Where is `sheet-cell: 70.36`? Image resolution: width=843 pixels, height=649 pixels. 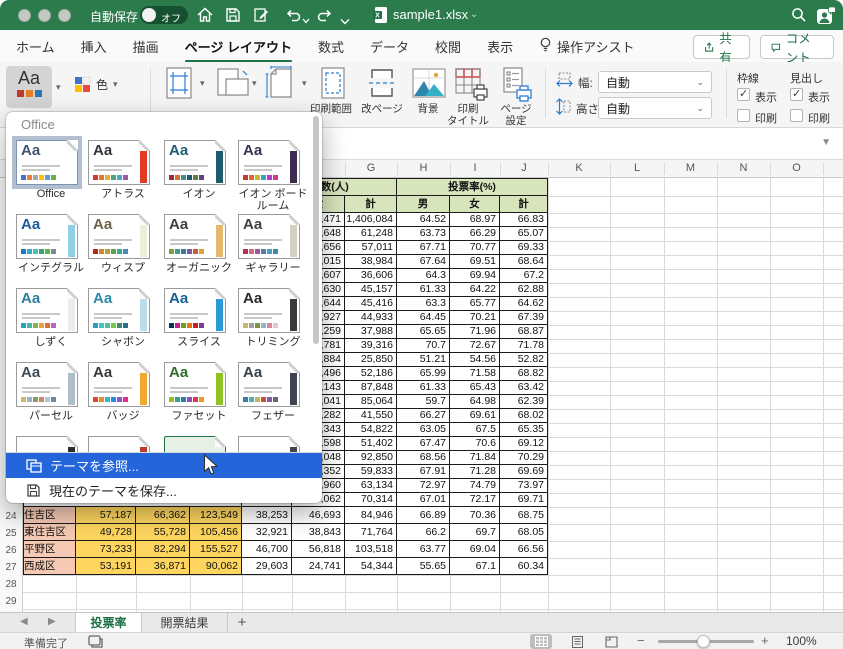
sheet-cell: 70.36 is located at coordinates (475, 515).